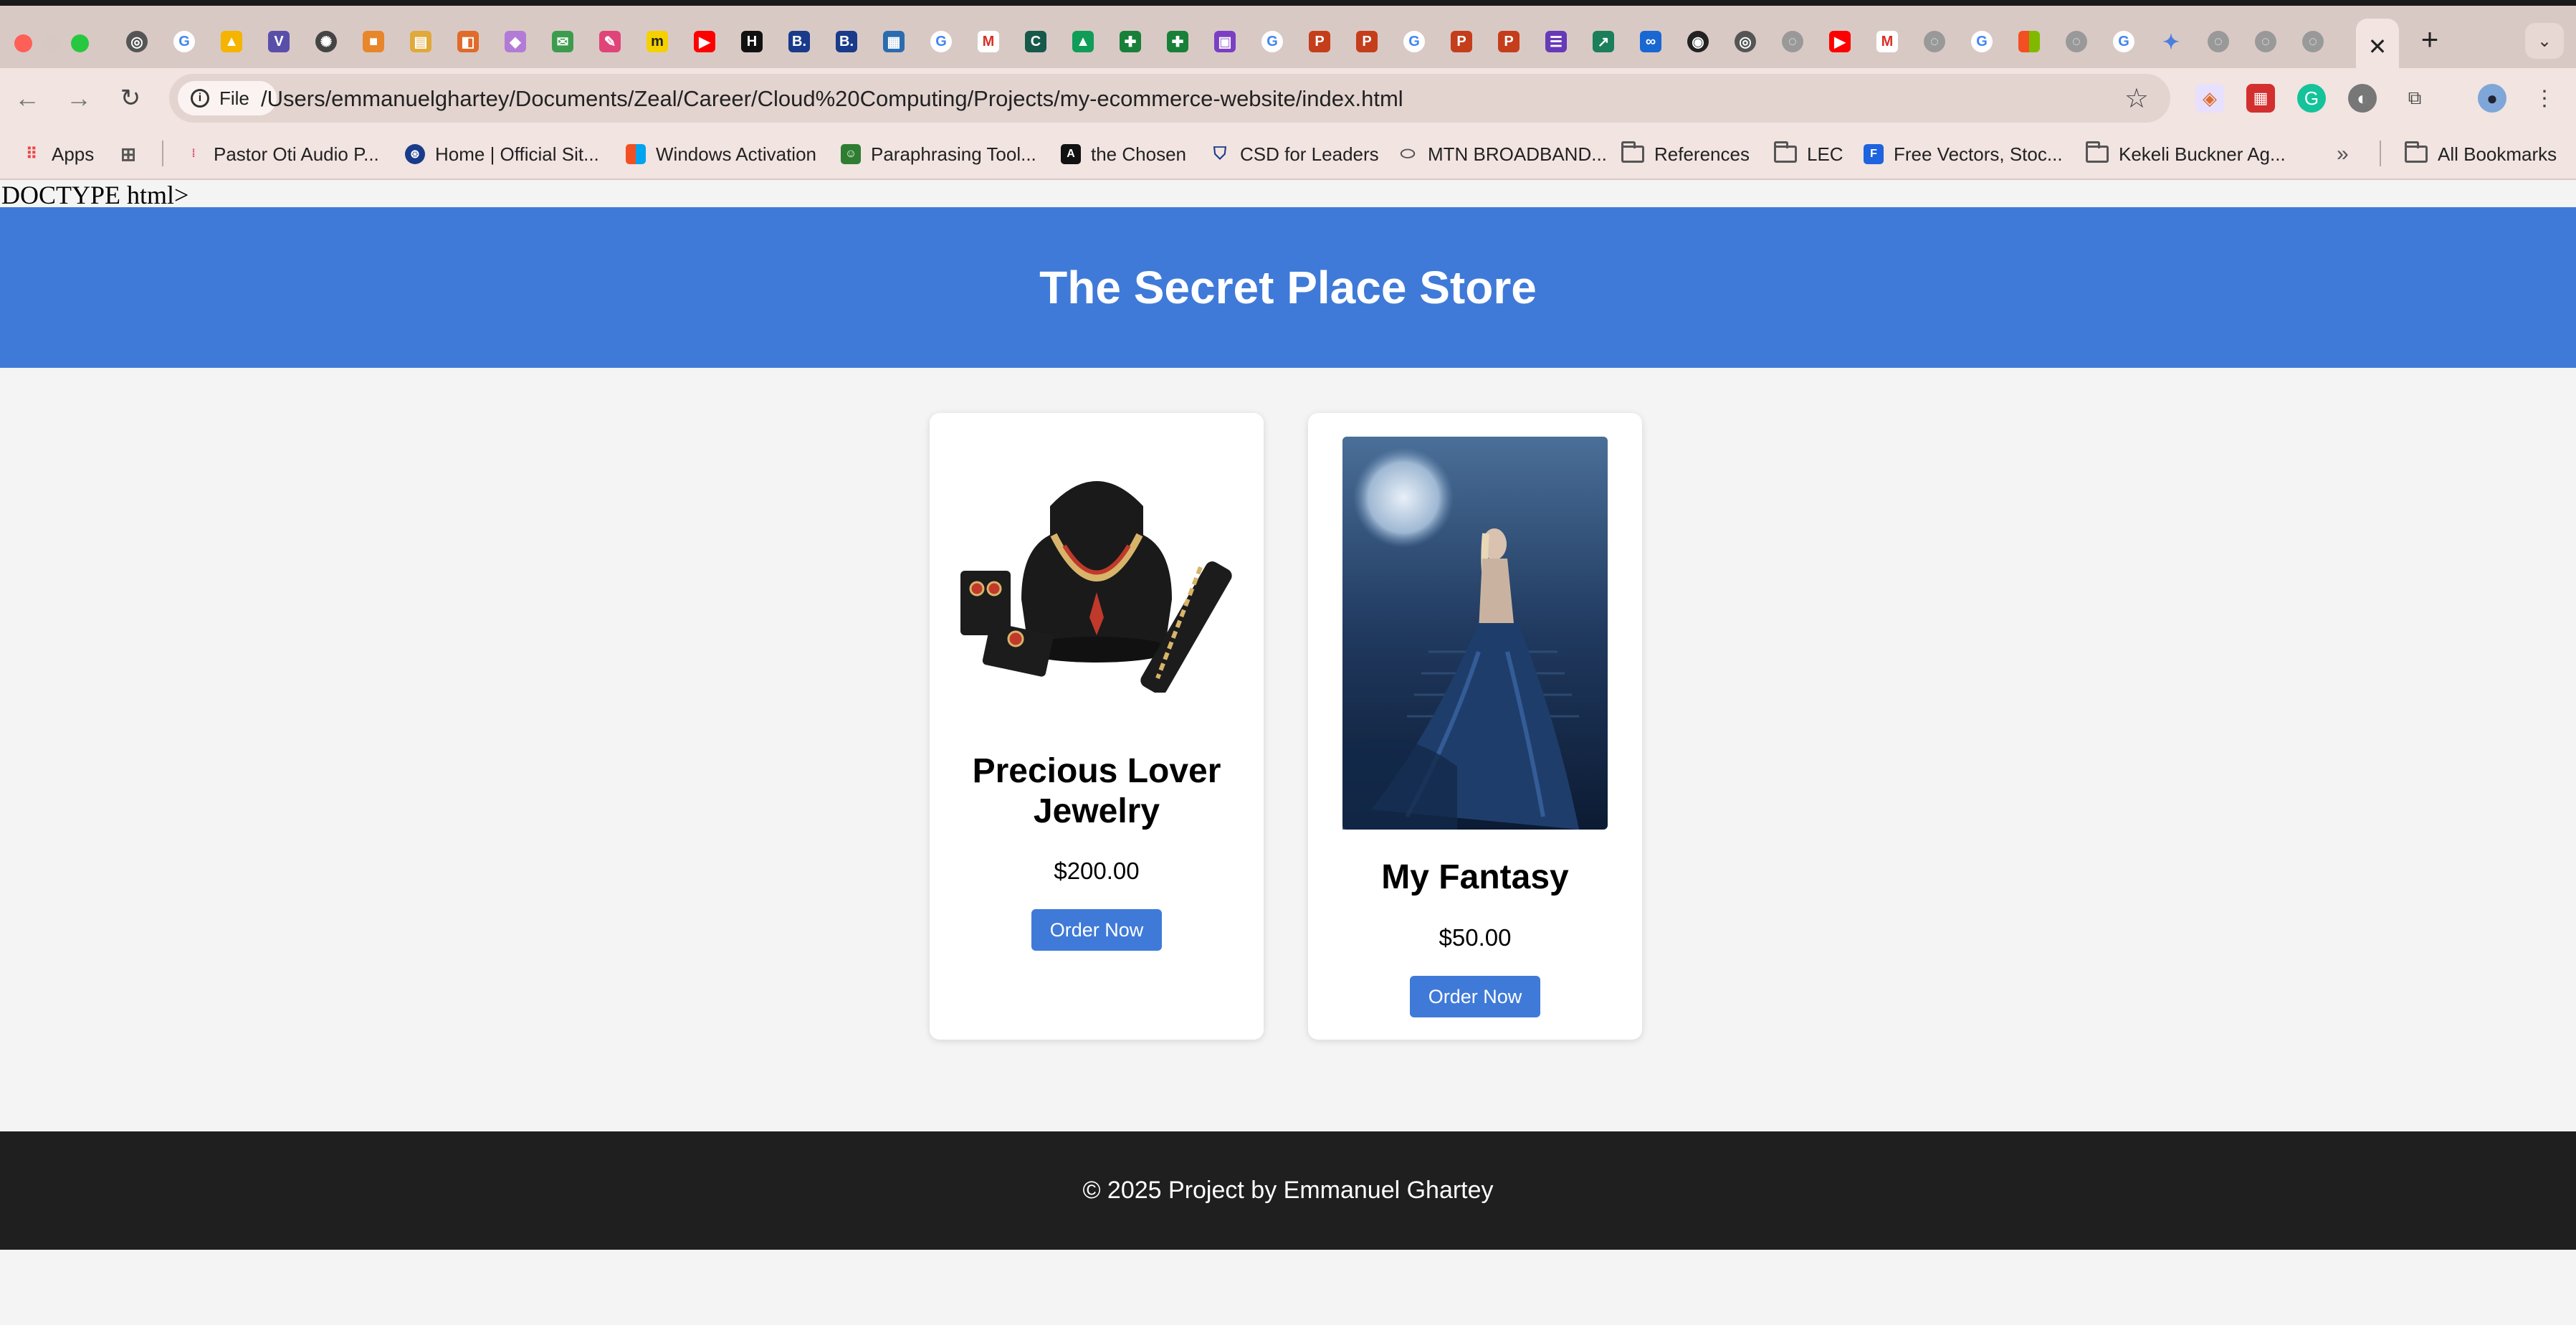  Describe the element at coordinates (562, 41) in the screenshot. I see `tab-green-icon: ✉` at that location.